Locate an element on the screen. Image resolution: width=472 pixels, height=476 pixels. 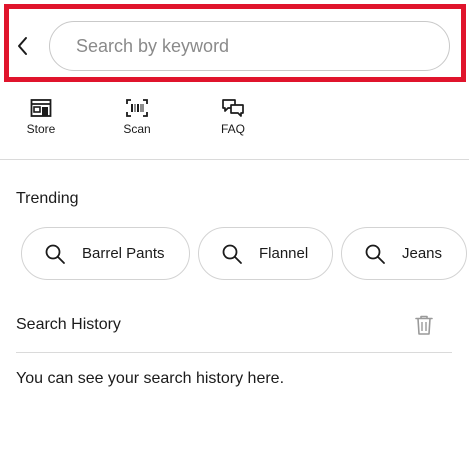
chip-label: Jeans is located at coordinates (422, 253).